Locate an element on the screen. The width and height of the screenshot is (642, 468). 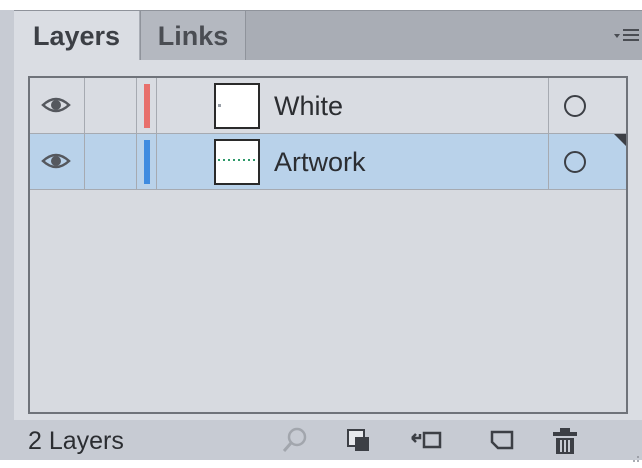
top-edge is located at coordinates (321, 5).